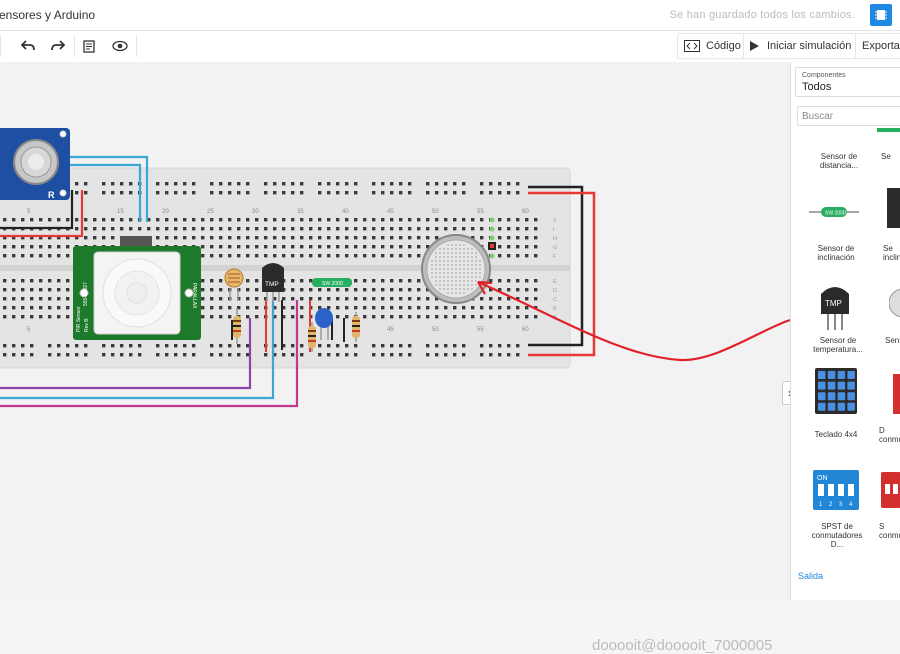 The image size is (900, 654). Describe the element at coordinates (836, 490) in the screenshot. I see `dip-switch-icon: ON 12 34` at that location.